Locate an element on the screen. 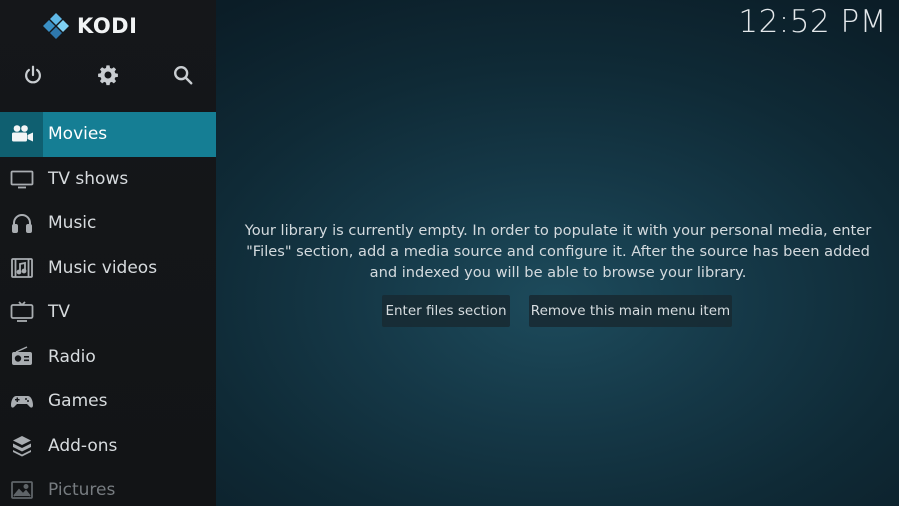 Image resolution: width=899 pixels, height=506 pixels. menu-item-music-videos: Music videos is located at coordinates (108, 268).